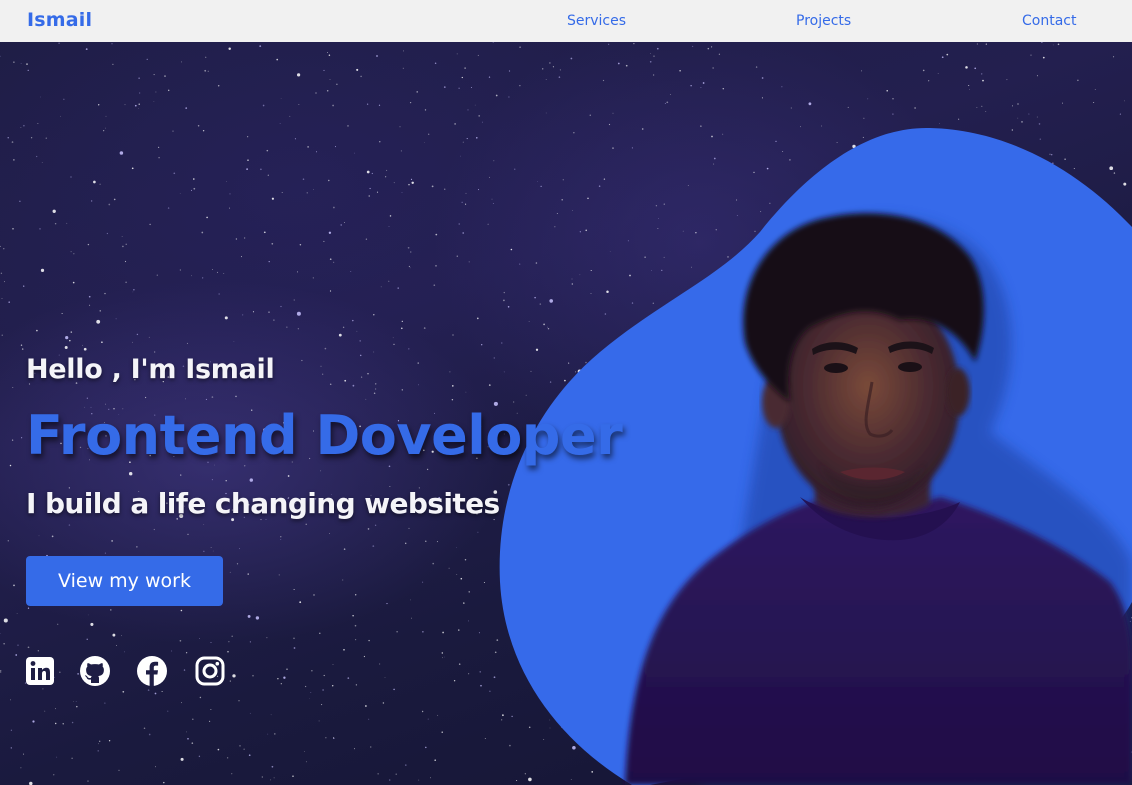 Image resolution: width=1132 pixels, height=785 pixels. What do you see at coordinates (150, 369) in the screenshot?
I see `greeting-heading: Hello , I'm Ismail` at bounding box center [150, 369].